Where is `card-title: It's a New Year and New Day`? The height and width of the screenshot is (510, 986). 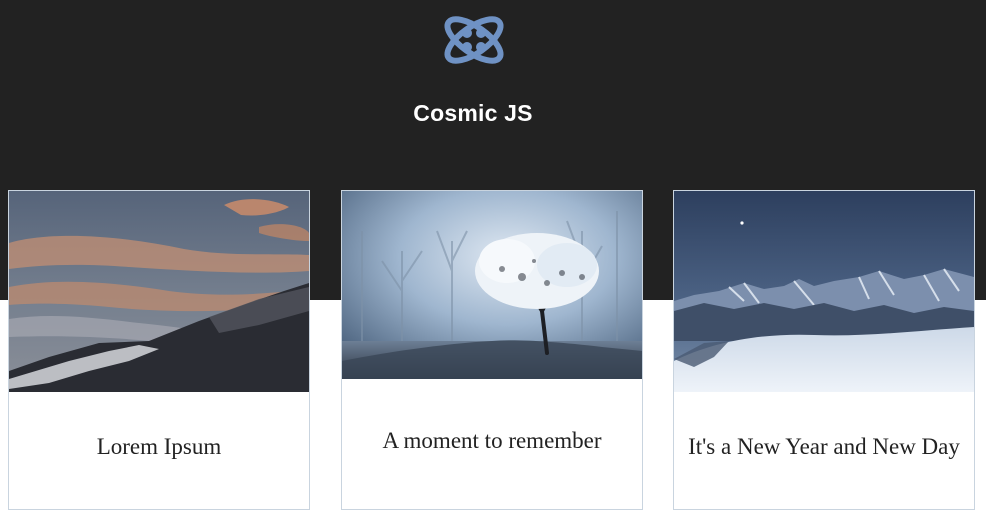
card-title: It's a New Year and New Day is located at coordinates (824, 447).